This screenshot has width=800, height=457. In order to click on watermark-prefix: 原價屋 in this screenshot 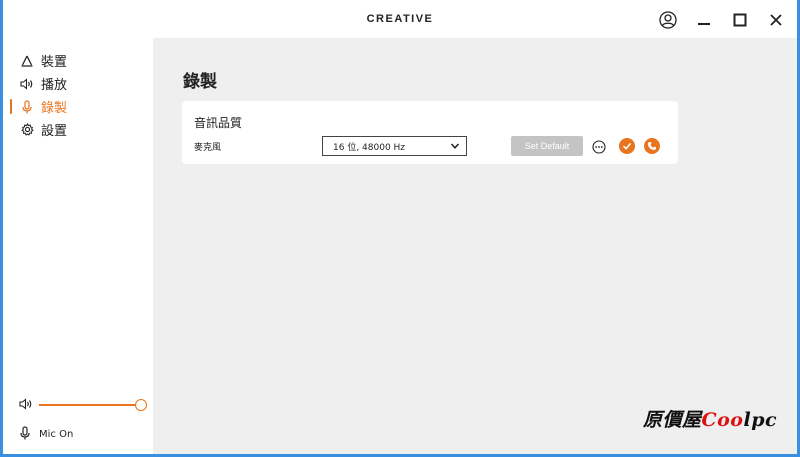, I will do `click(672, 420)`.